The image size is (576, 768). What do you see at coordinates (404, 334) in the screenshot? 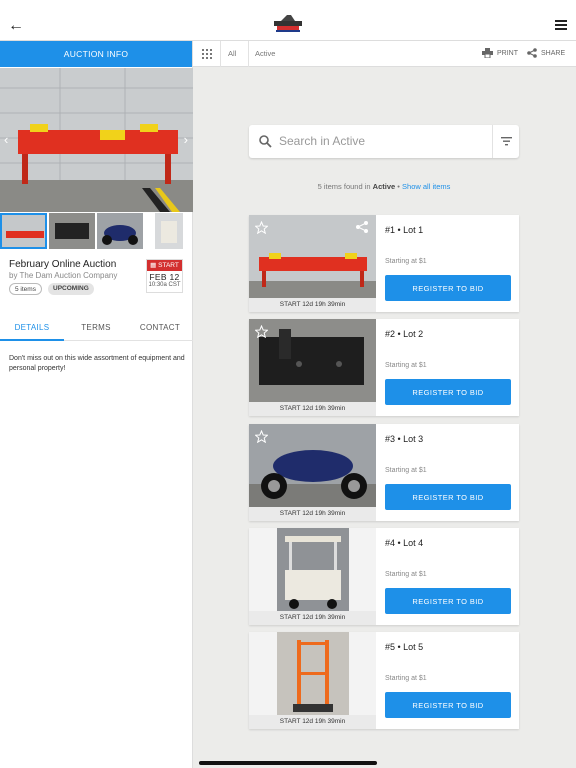
I see `lot-label: #2 • Lot 2` at bounding box center [404, 334].